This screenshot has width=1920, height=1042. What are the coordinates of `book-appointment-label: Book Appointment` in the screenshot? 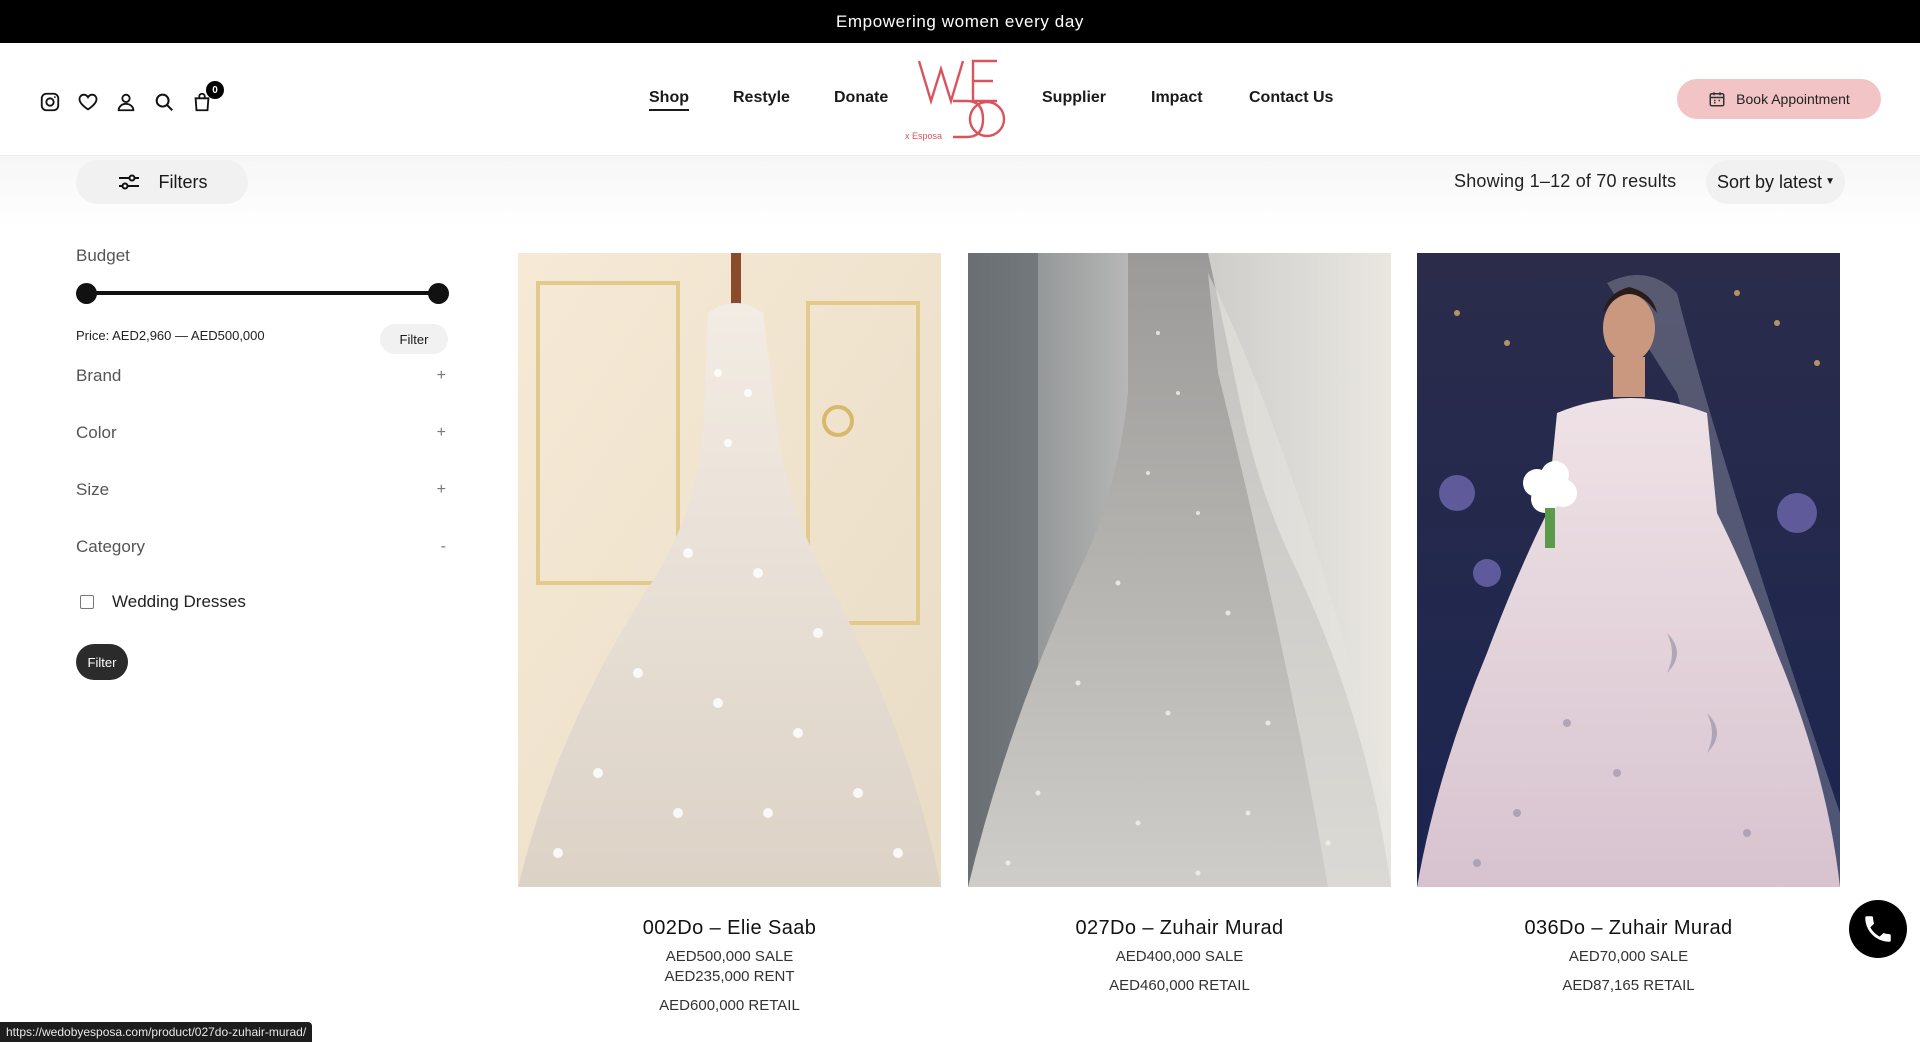 It's located at (1793, 99).